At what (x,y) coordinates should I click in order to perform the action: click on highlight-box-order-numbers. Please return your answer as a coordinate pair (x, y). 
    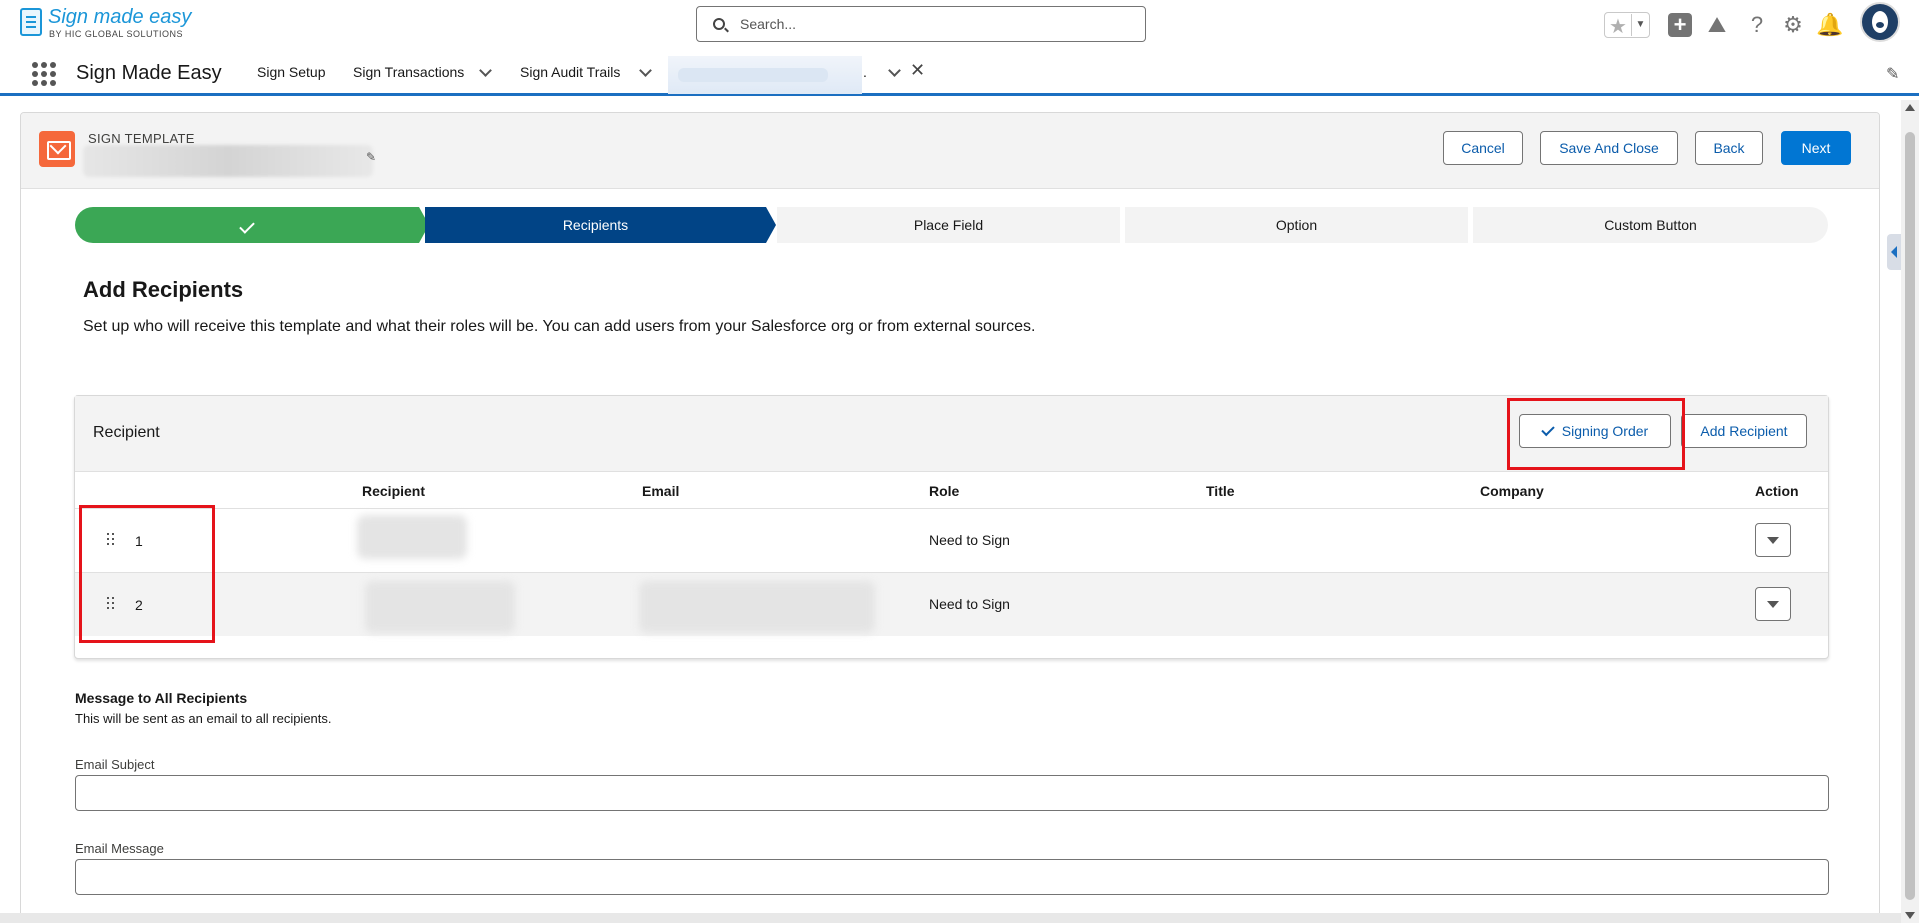
    Looking at the image, I should click on (147, 574).